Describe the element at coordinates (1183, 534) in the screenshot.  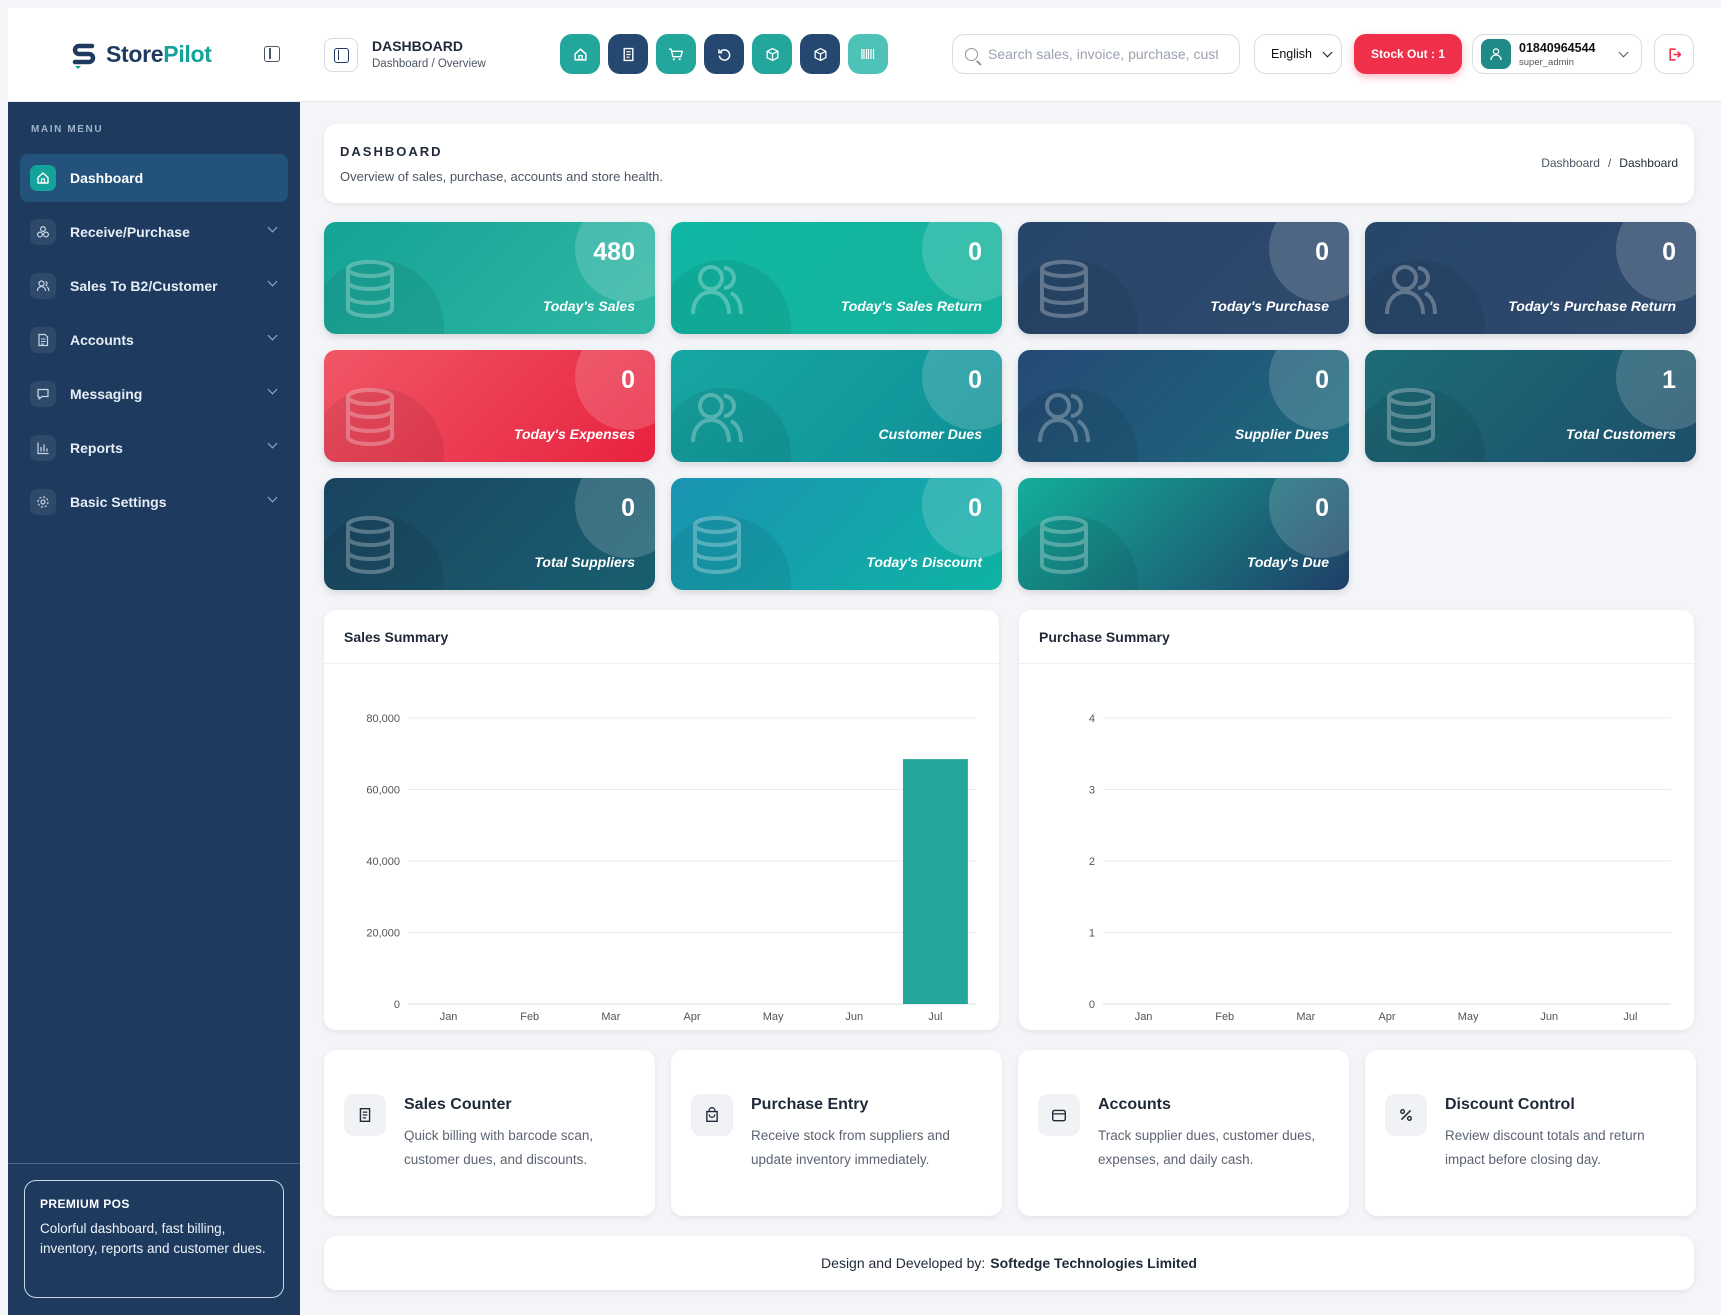
I see `stat-card-todays-due: 0 Today's Due` at that location.